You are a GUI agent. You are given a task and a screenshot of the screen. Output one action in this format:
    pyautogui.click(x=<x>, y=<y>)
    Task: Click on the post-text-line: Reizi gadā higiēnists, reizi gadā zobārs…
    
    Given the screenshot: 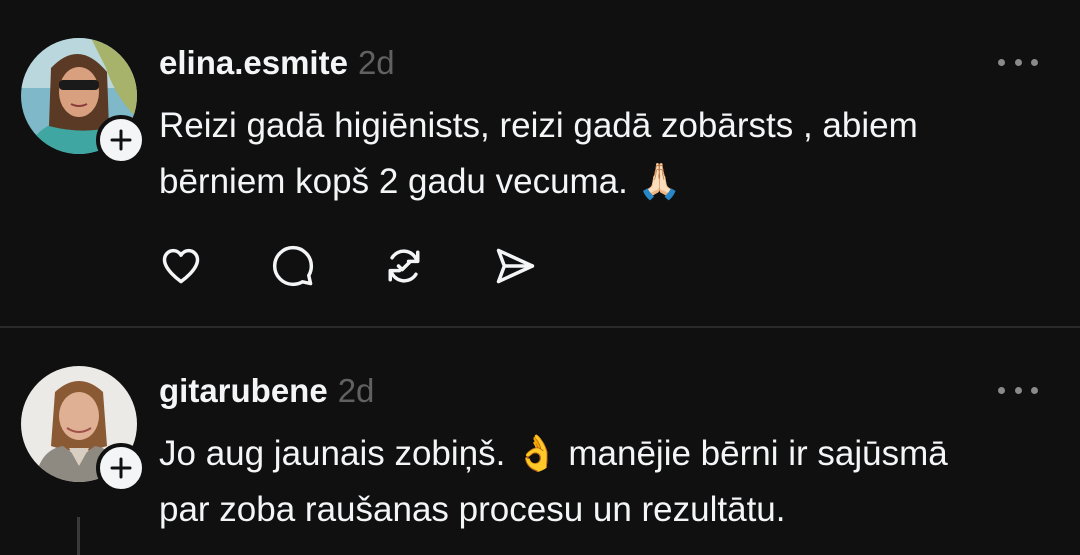 What is the action you would take?
    pyautogui.click(x=538, y=125)
    